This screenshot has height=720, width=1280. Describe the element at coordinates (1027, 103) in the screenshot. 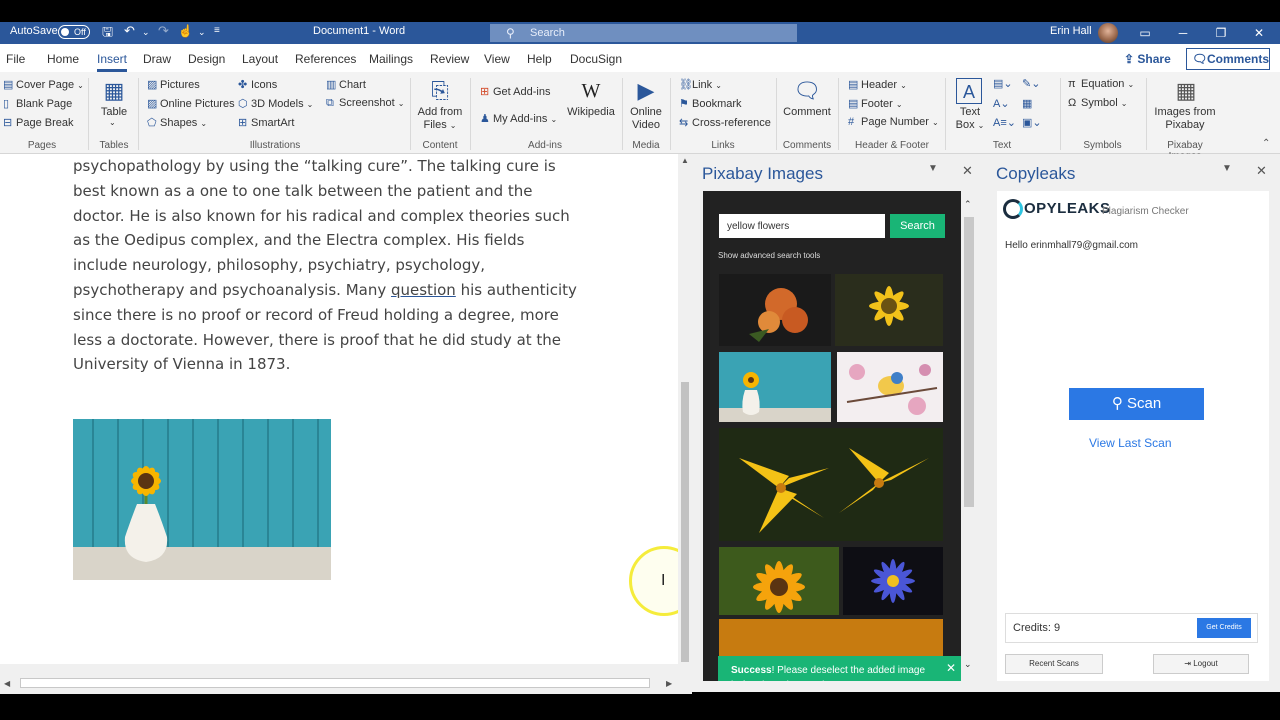

I see `date-time-icon: ▦` at that location.